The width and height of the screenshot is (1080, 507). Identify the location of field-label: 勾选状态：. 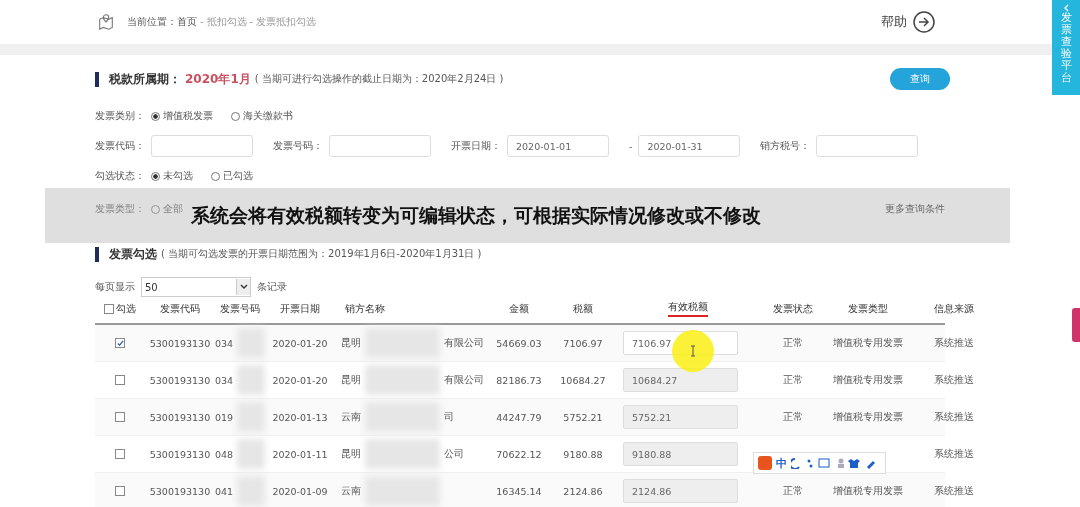
(120, 176).